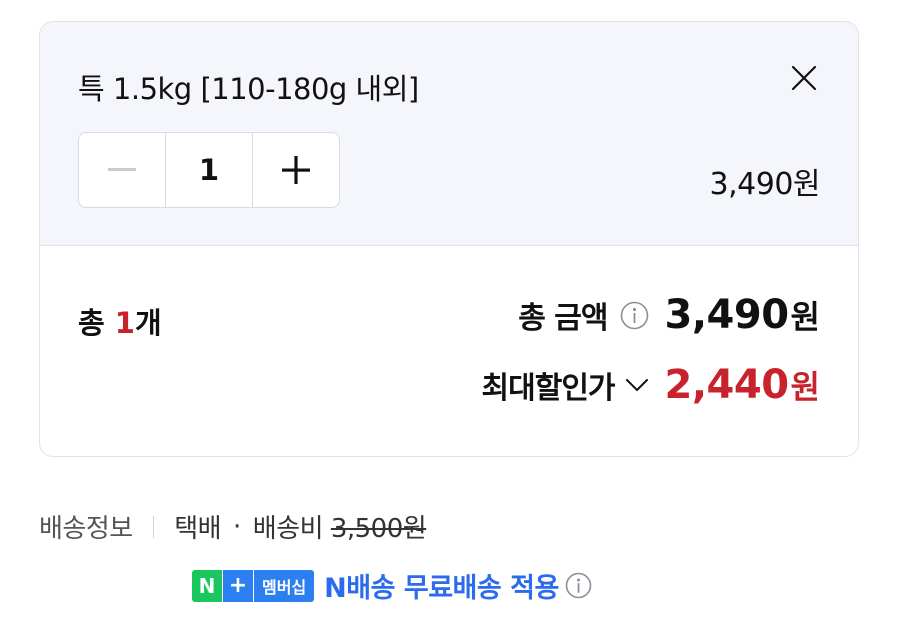 This screenshot has height=627, width=900. Describe the element at coordinates (548, 388) in the screenshot. I see `max-discount-label: 최대할인가` at that location.